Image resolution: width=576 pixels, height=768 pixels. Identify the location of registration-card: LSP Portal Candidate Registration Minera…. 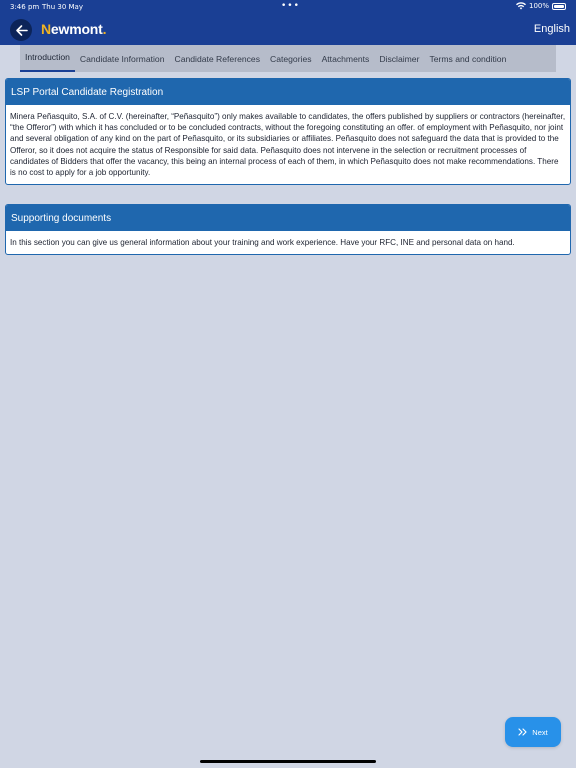
(288, 132).